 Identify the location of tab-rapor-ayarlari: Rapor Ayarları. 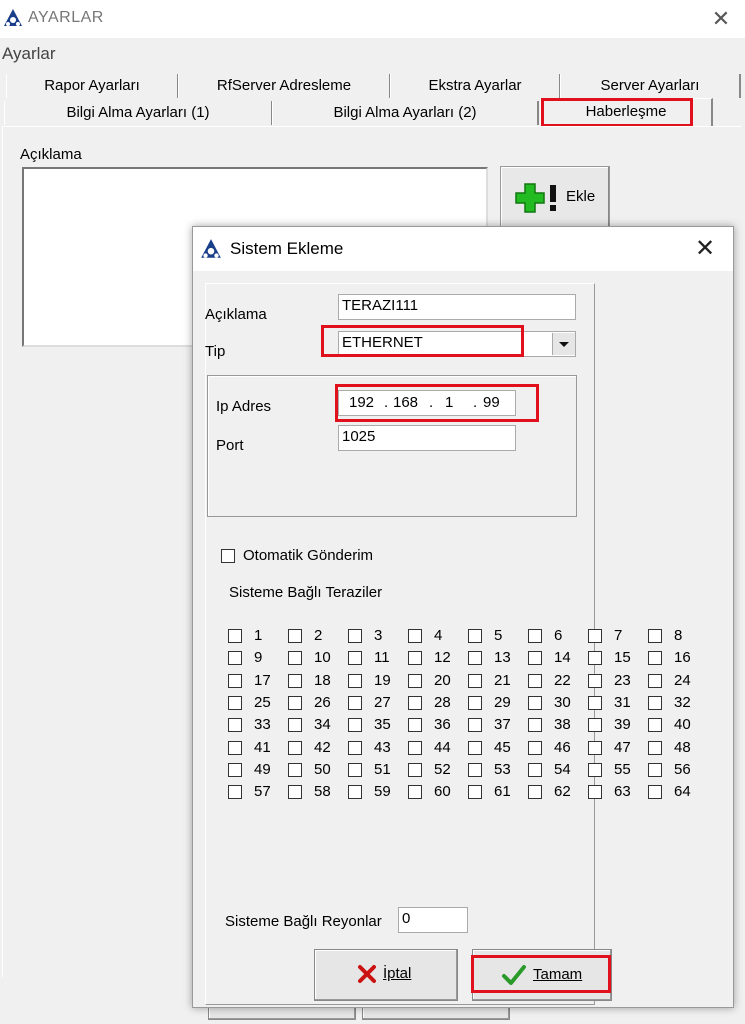
(92, 86).